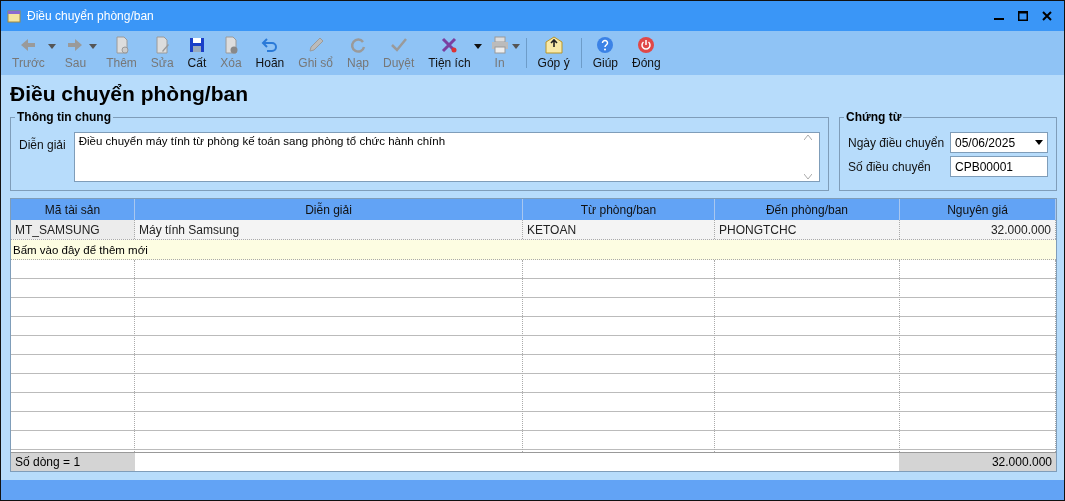 This screenshot has width=1065, height=501. What do you see at coordinates (1047, 16) in the screenshot?
I see `close-icon` at bounding box center [1047, 16].